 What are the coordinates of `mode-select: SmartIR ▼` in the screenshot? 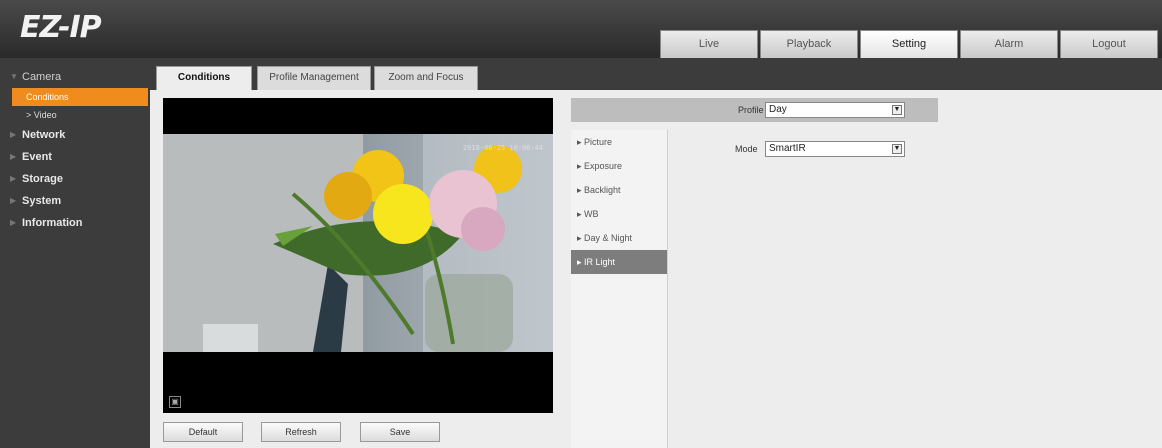 It's located at (835, 149).